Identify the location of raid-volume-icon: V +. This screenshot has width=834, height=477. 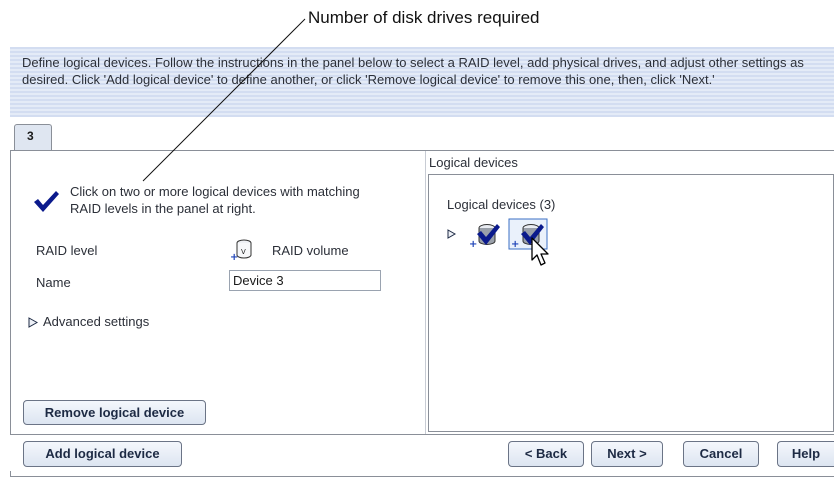
(241, 250).